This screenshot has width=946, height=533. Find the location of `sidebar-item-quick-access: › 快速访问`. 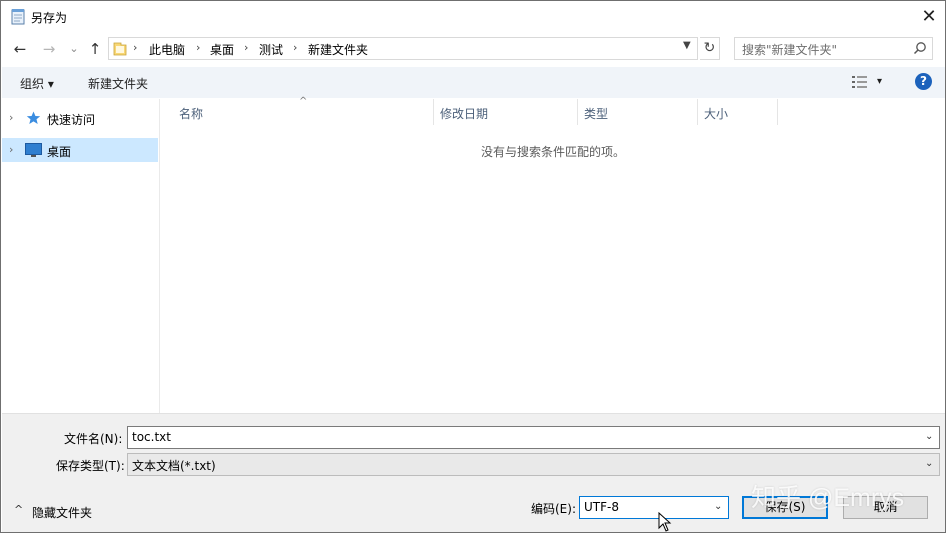

sidebar-item-quick-access: › 快速访问 is located at coordinates (80, 118).